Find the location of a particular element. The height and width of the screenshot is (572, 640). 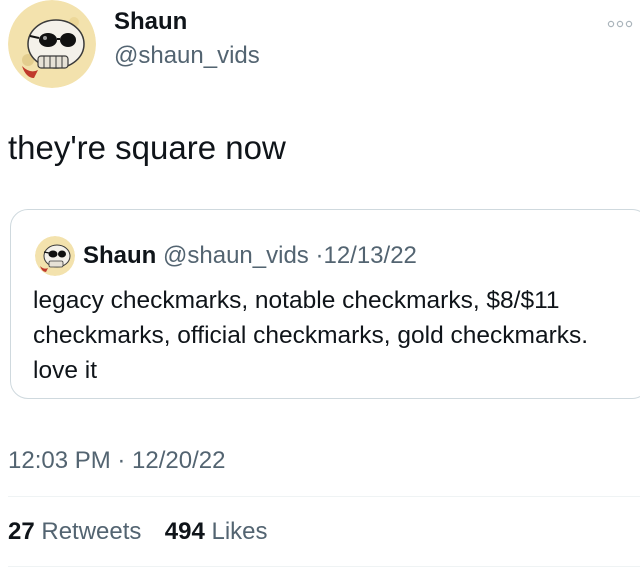

tweet-text: they're square now is located at coordinates (147, 147).